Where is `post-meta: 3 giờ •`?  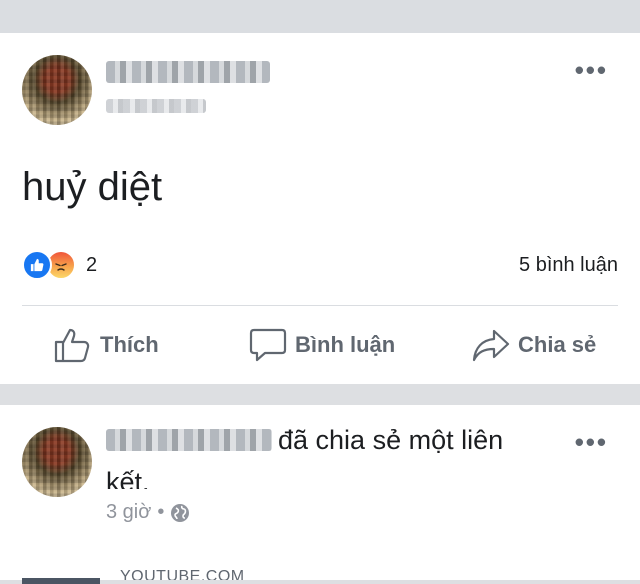
post-meta: 3 giờ • is located at coordinates (148, 512).